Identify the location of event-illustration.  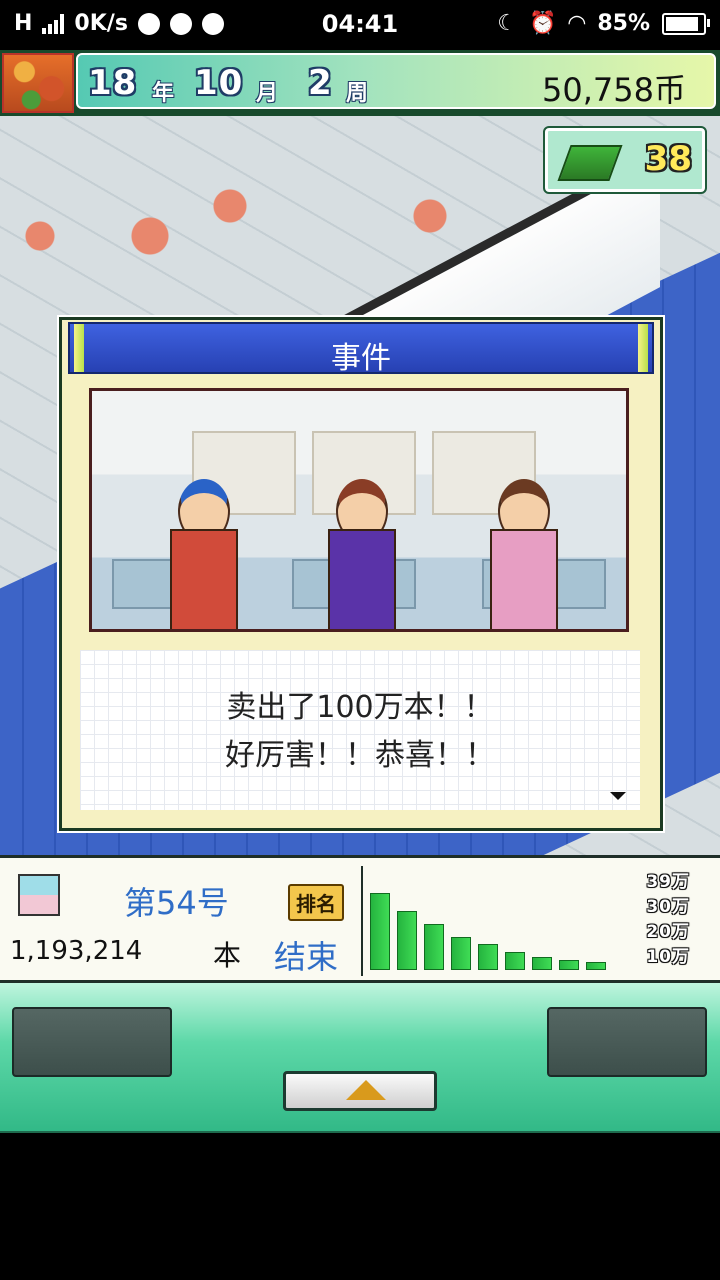
(359, 510).